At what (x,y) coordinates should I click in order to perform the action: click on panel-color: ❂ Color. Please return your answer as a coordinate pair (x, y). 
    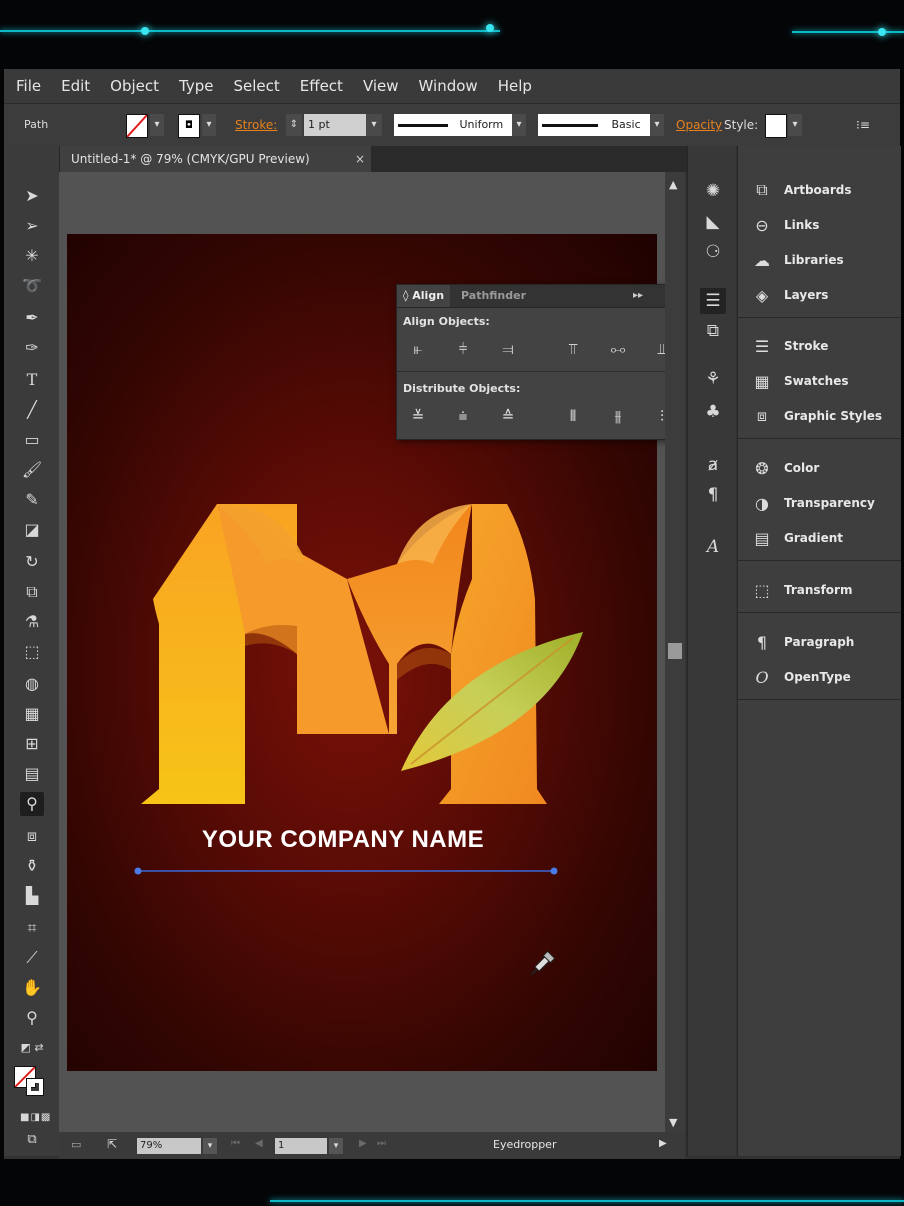
    Looking at the image, I should click on (819, 468).